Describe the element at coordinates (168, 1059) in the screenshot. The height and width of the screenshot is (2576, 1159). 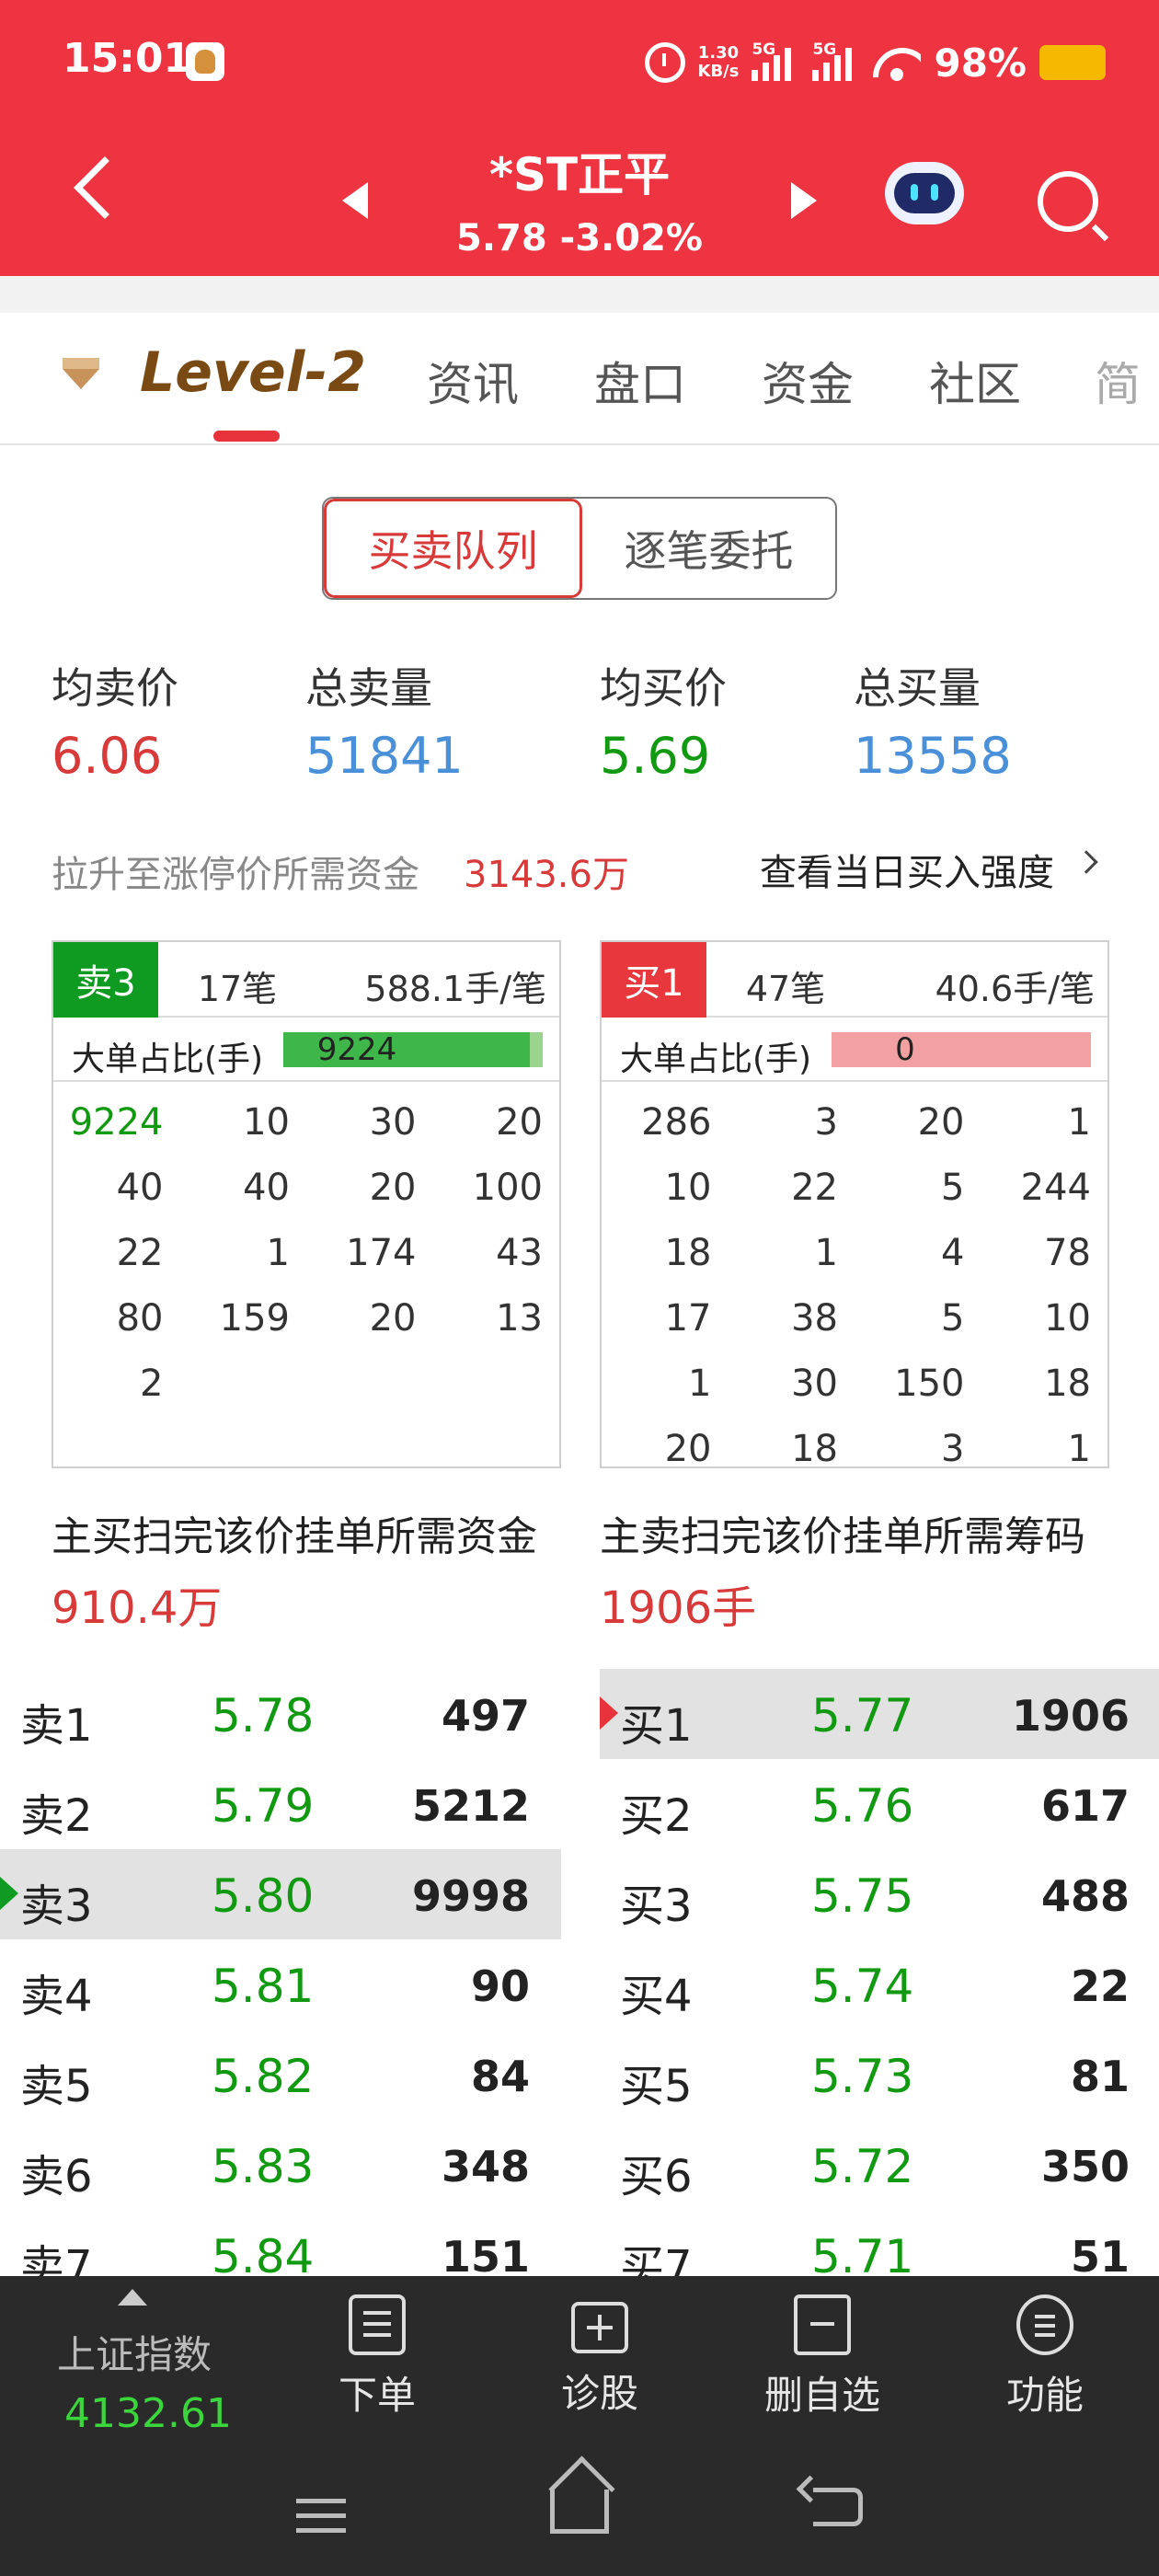
I see `sell-big-order-label: 大单占比(手)` at that location.